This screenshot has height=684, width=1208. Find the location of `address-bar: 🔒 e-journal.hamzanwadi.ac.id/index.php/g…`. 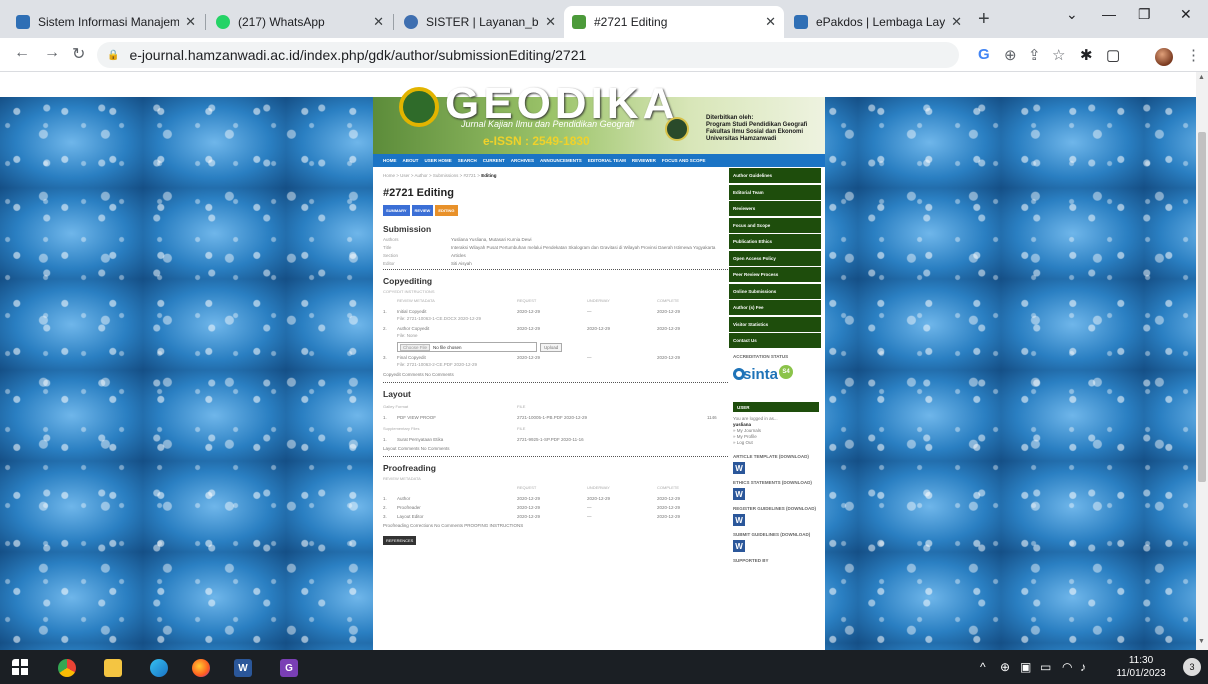

address-bar: 🔒 e-journal.hamzanwadi.ac.id/index.php/g… is located at coordinates (528, 55).